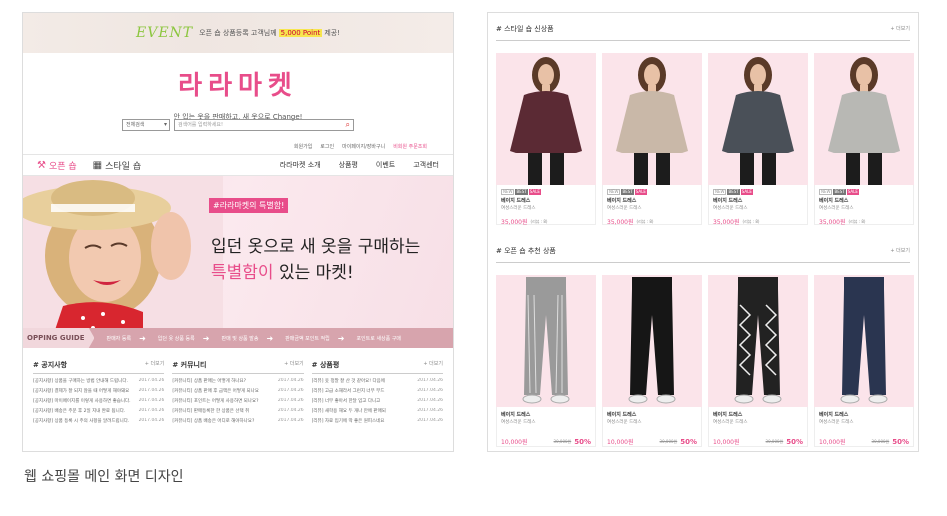 The height and width of the screenshot is (516, 947). I want to click on list-item: [리뷰] 너무 좋아서 한달 입고 다니고 2017.04.26, so click(377, 401).